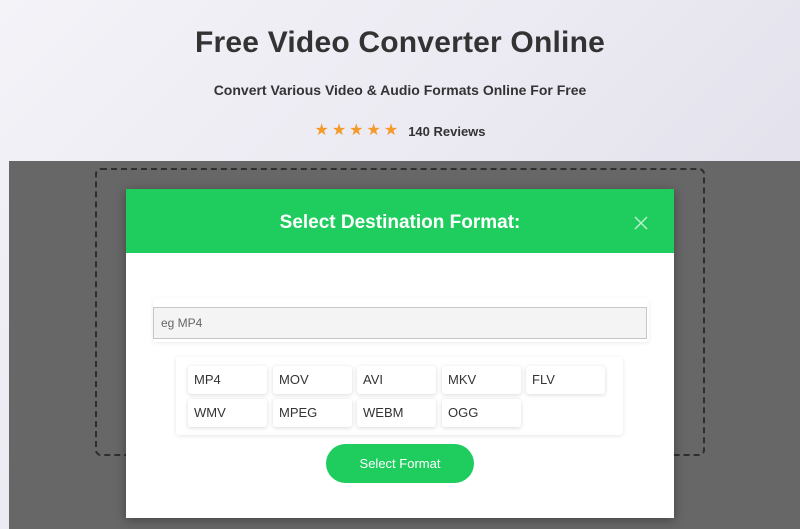 This screenshot has height=529, width=800. I want to click on format-option-mp4: MP4, so click(227, 380).